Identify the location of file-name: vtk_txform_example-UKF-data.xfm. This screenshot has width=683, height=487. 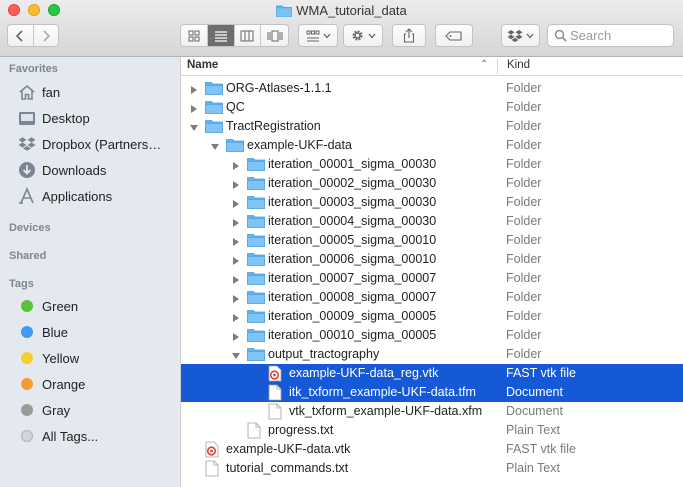
(386, 411).